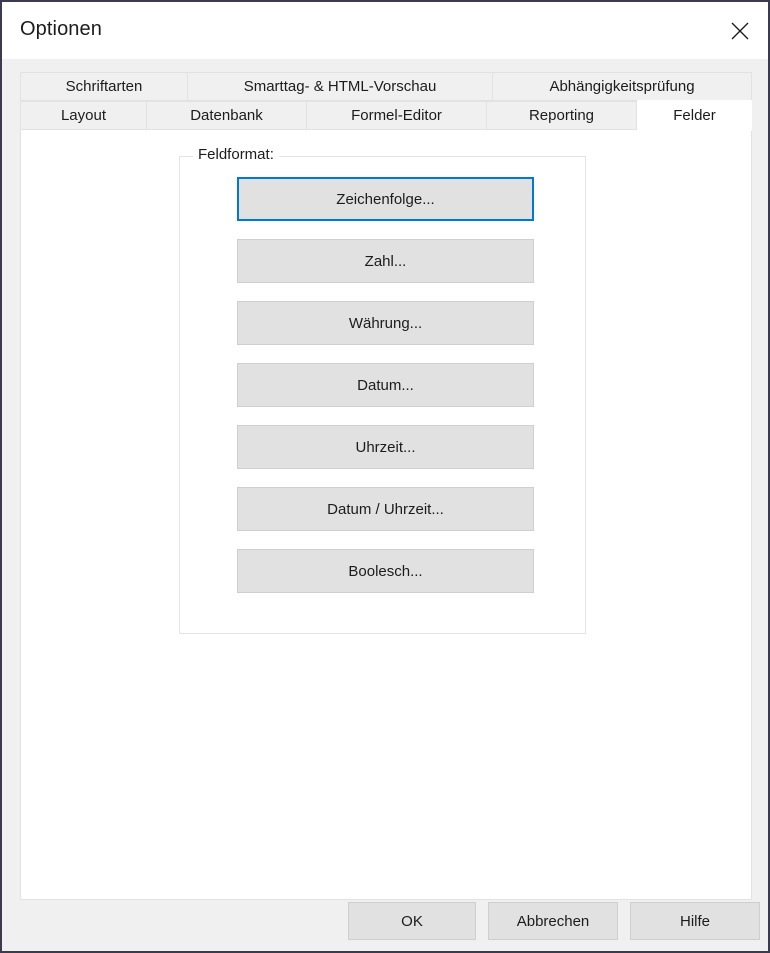 The width and height of the screenshot is (770, 953). I want to click on abbrechen-button: Abbrechen, so click(553, 921).